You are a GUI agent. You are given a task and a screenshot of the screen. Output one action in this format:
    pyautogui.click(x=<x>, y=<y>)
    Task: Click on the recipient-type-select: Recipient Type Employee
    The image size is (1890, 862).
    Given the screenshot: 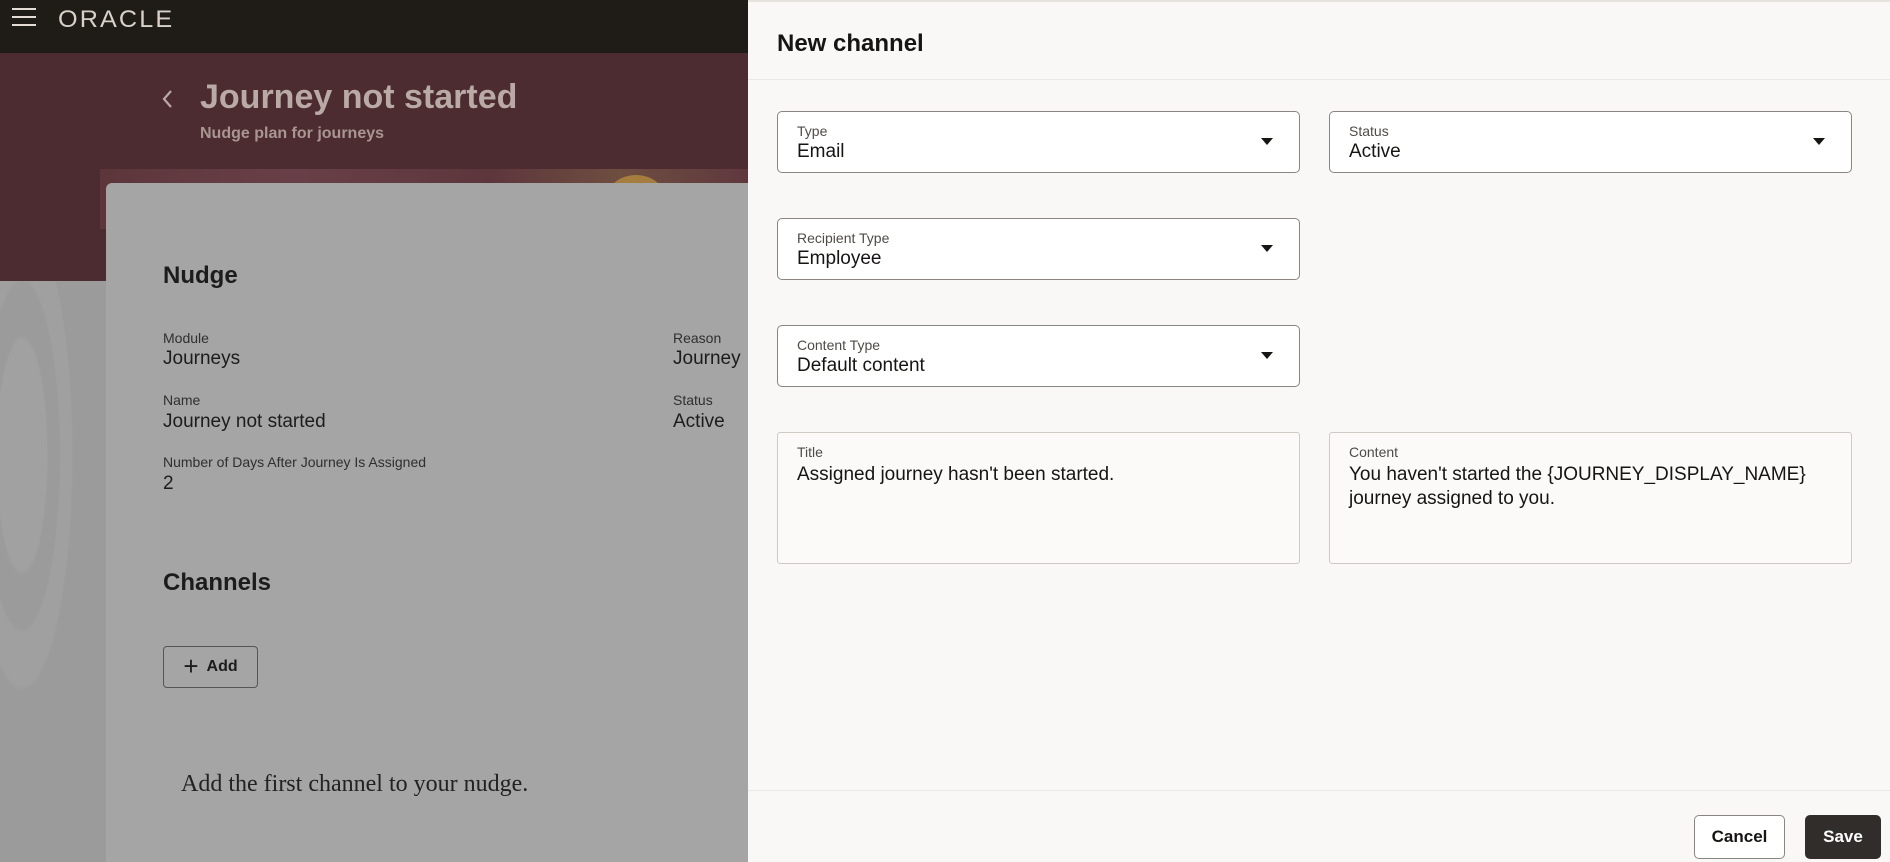 What is the action you would take?
    pyautogui.click(x=1038, y=249)
    